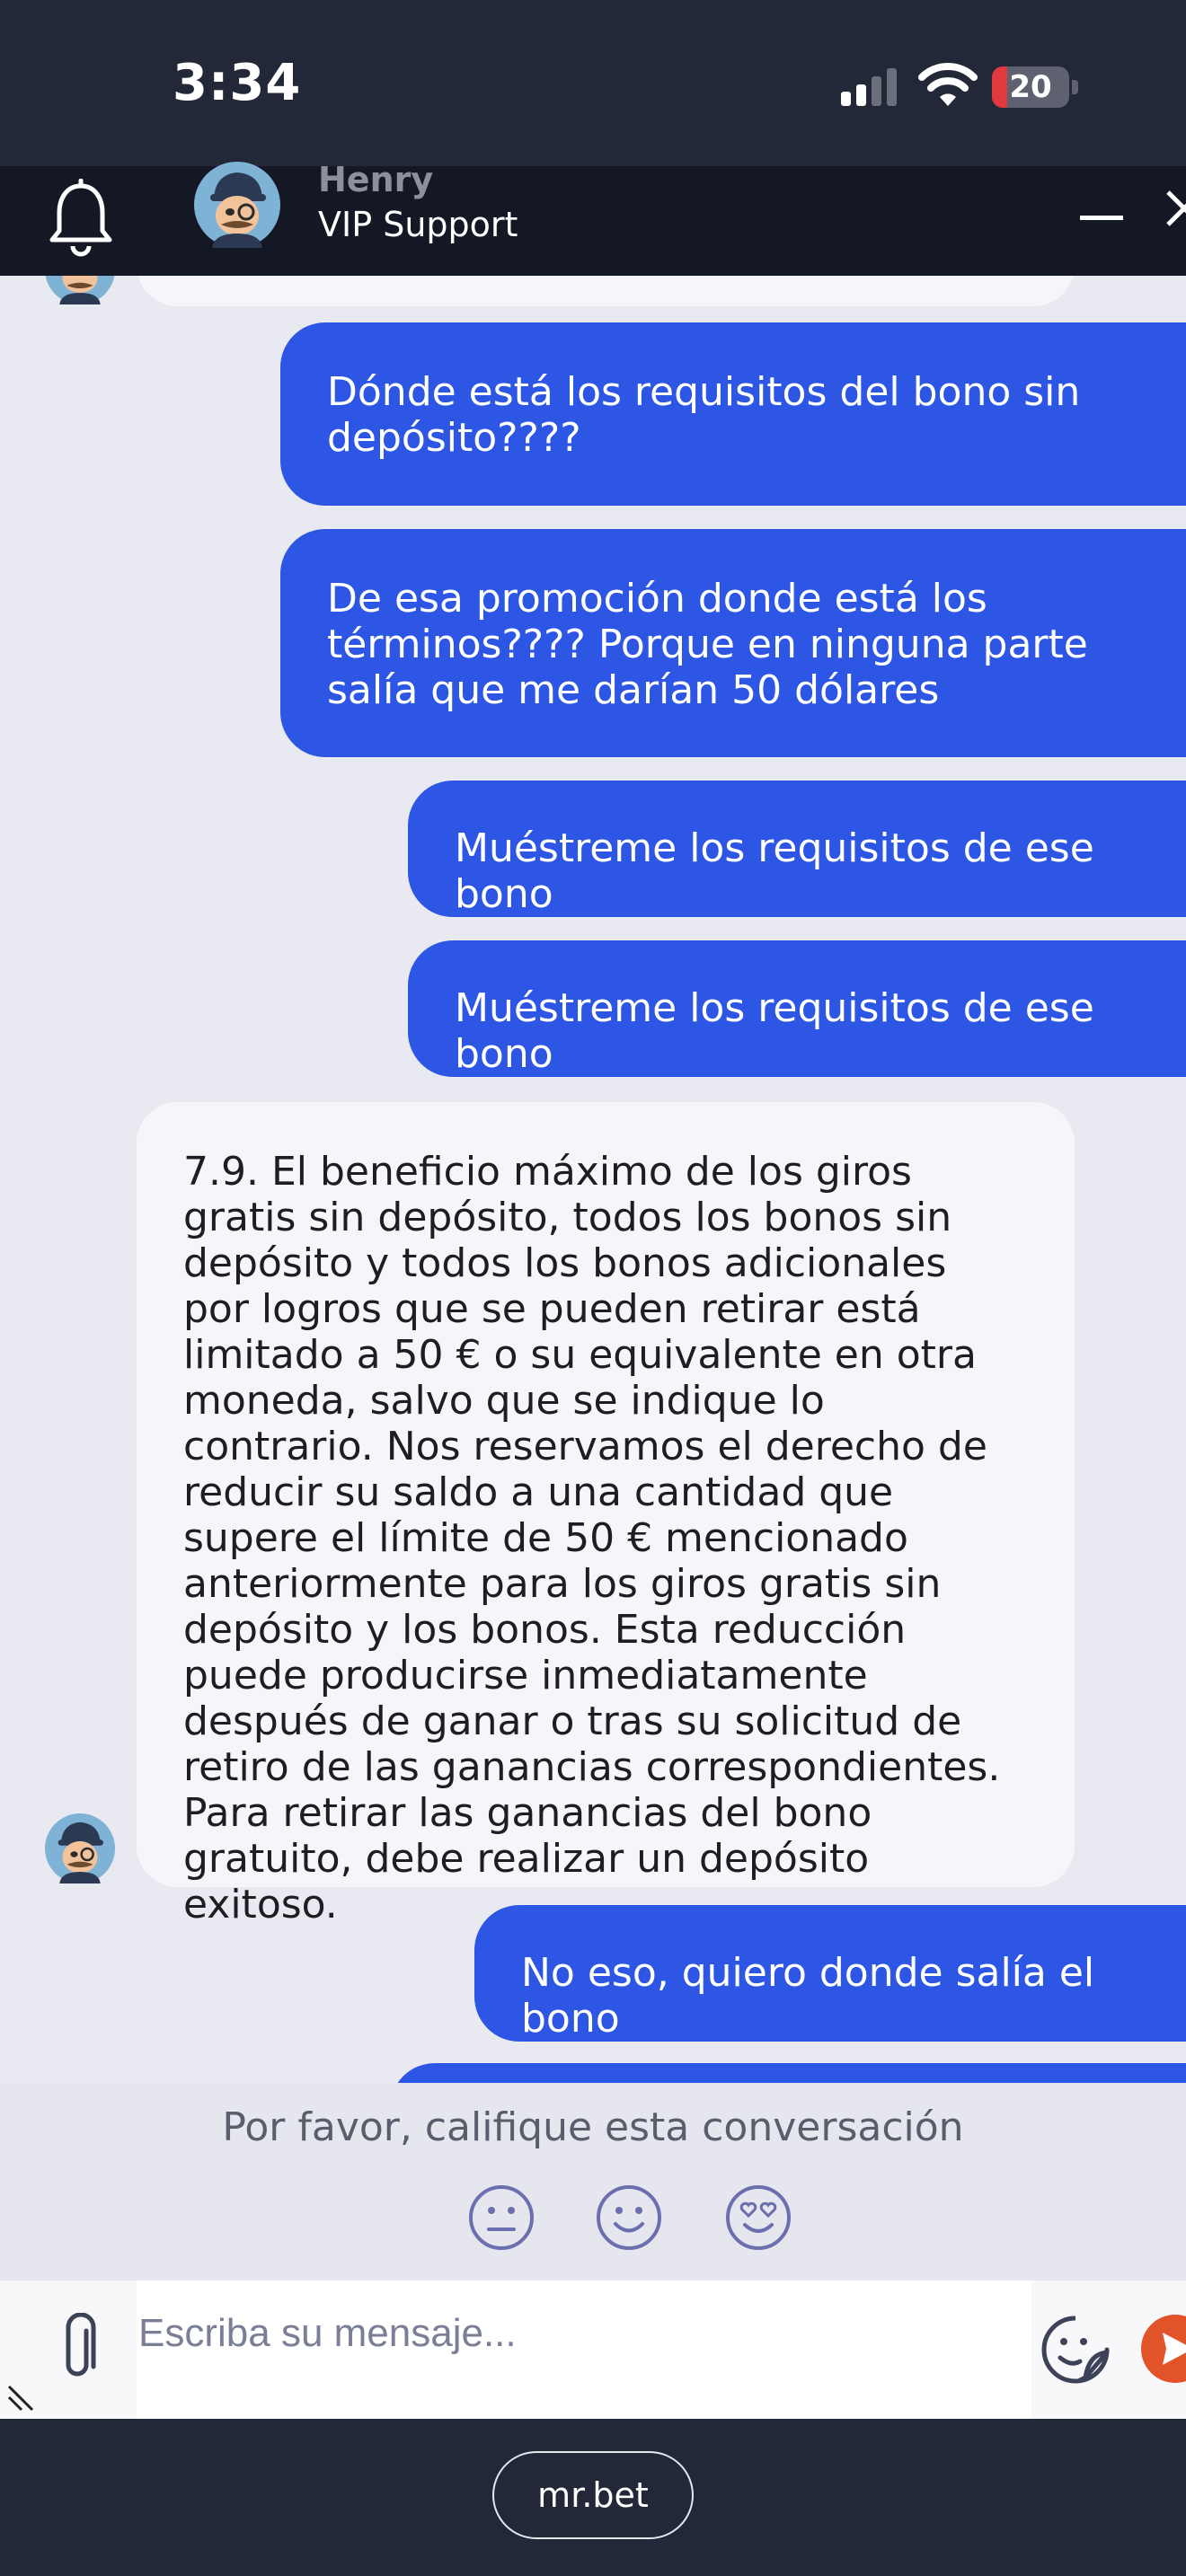 Image resolution: width=1186 pixels, height=2576 pixels. What do you see at coordinates (1030, 87) in the screenshot?
I see `battery-level: 20` at bounding box center [1030, 87].